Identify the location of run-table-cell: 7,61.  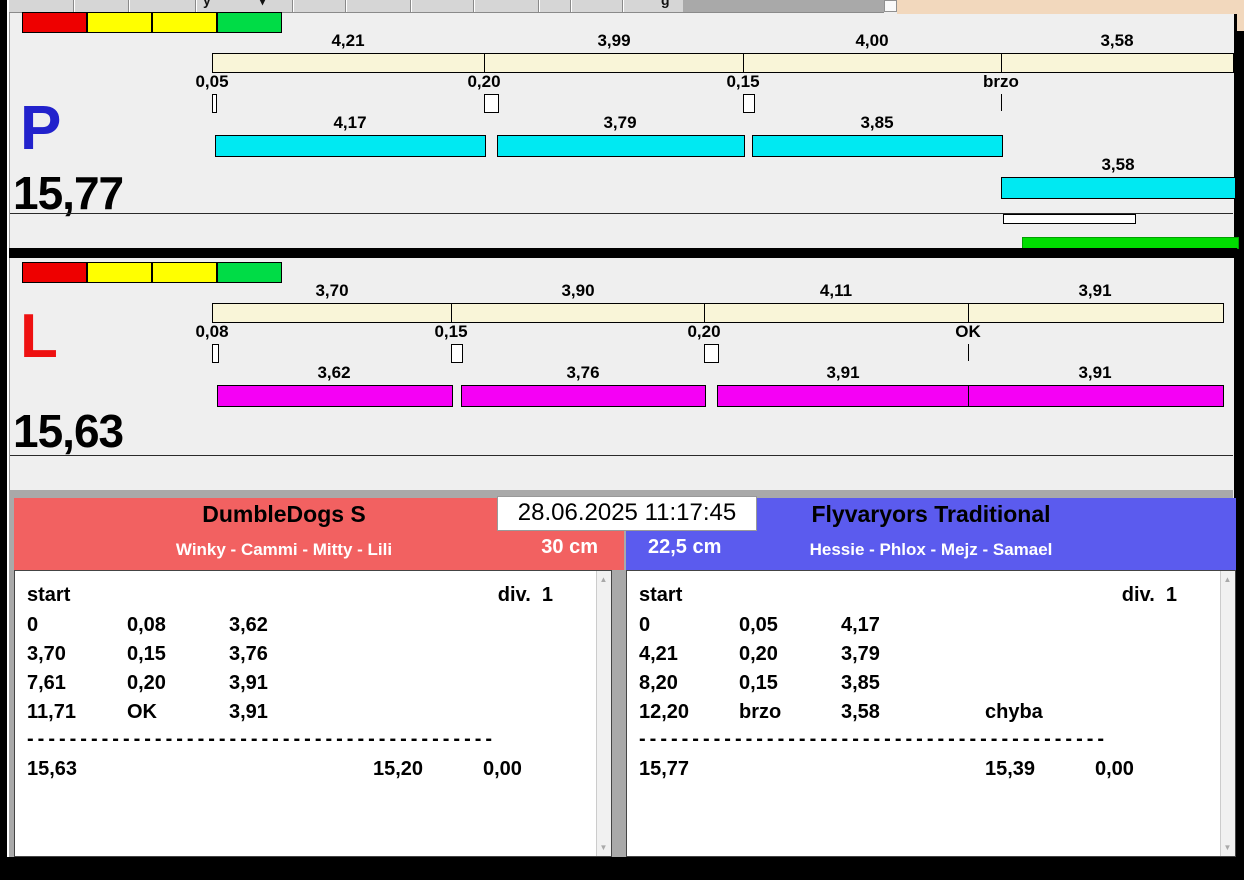
(46, 683).